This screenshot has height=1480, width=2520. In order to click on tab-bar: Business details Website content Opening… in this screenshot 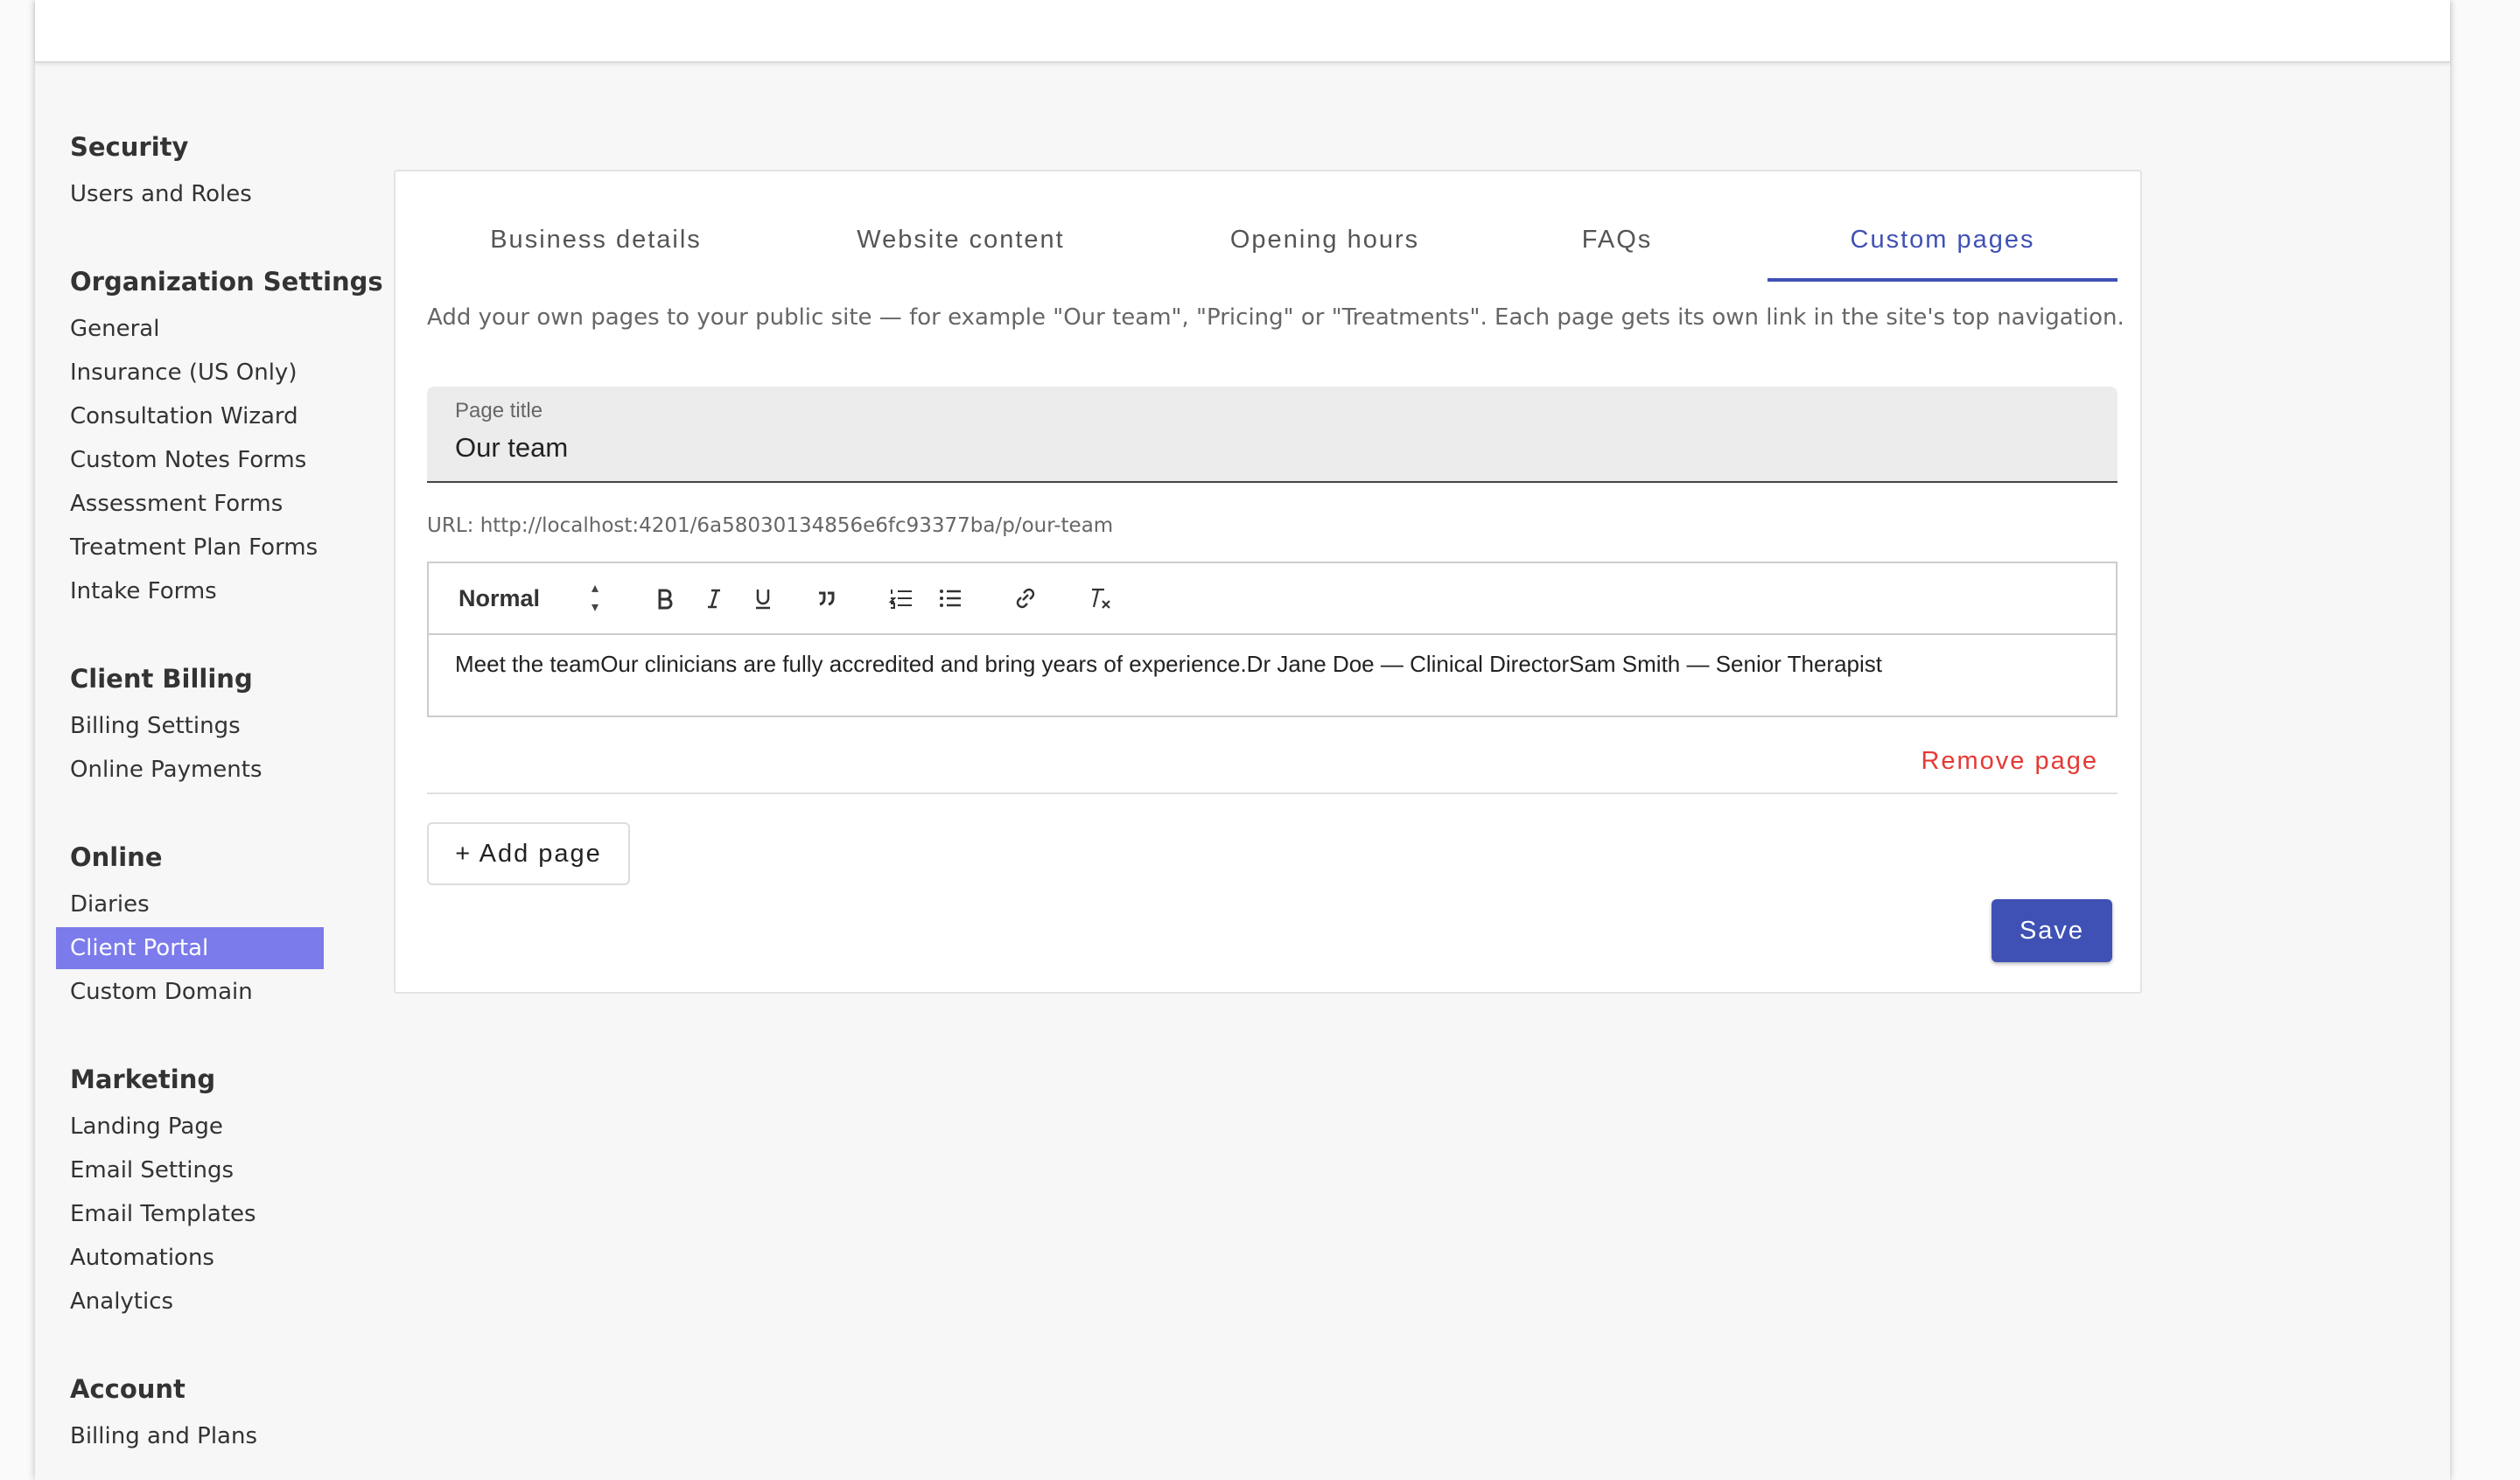, I will do `click(1272, 240)`.